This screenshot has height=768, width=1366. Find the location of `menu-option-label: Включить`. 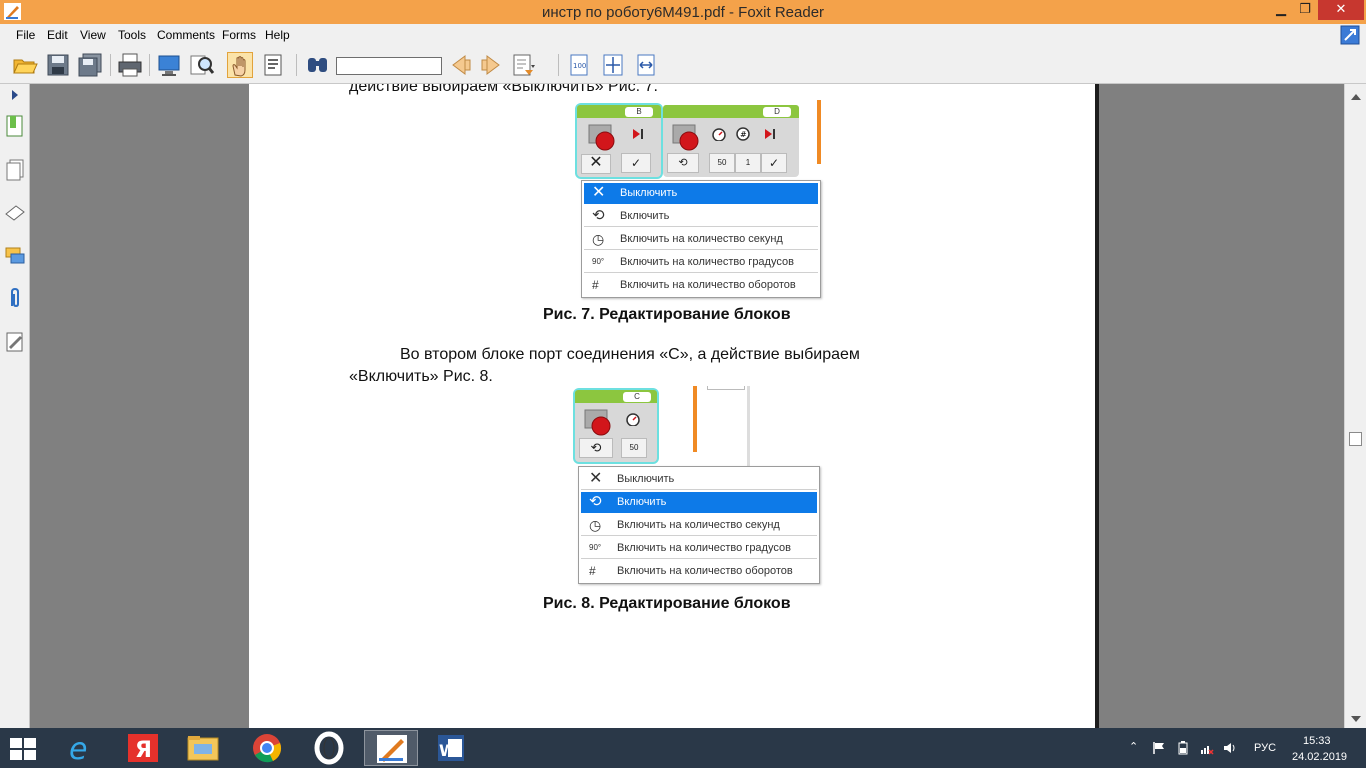

menu-option-label: Включить is located at coordinates (645, 216).